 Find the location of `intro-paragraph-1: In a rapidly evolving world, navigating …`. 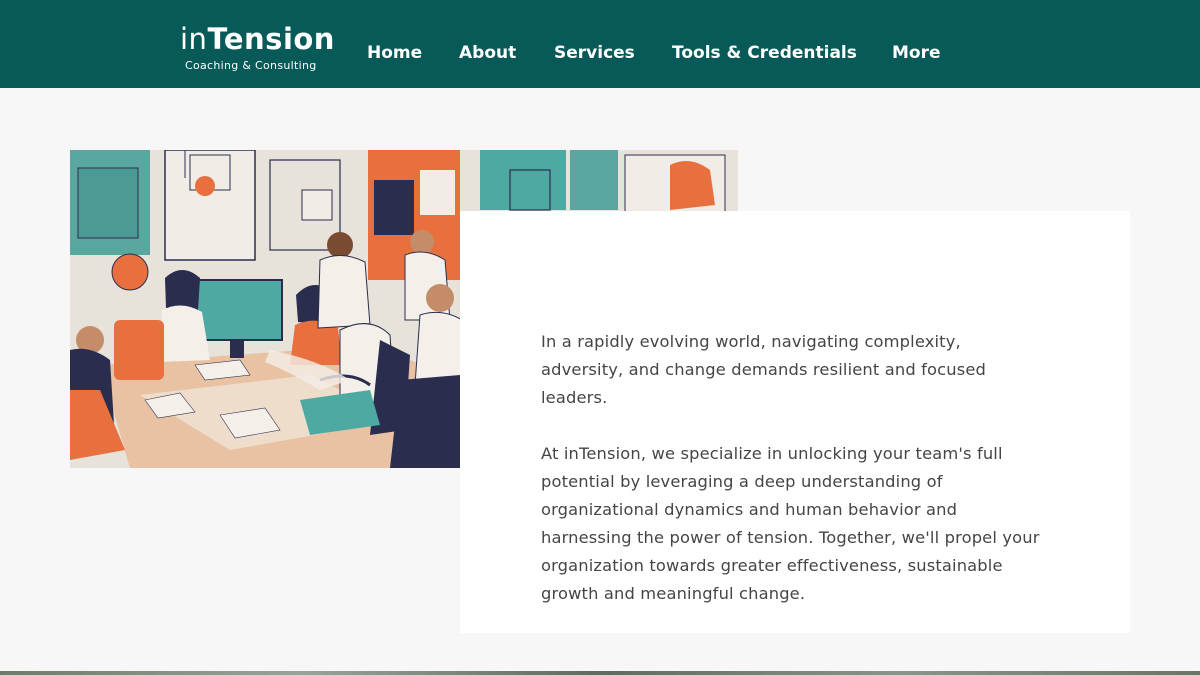

intro-paragraph-1: In a rapidly evolving world, navigating … is located at coordinates (763, 369).